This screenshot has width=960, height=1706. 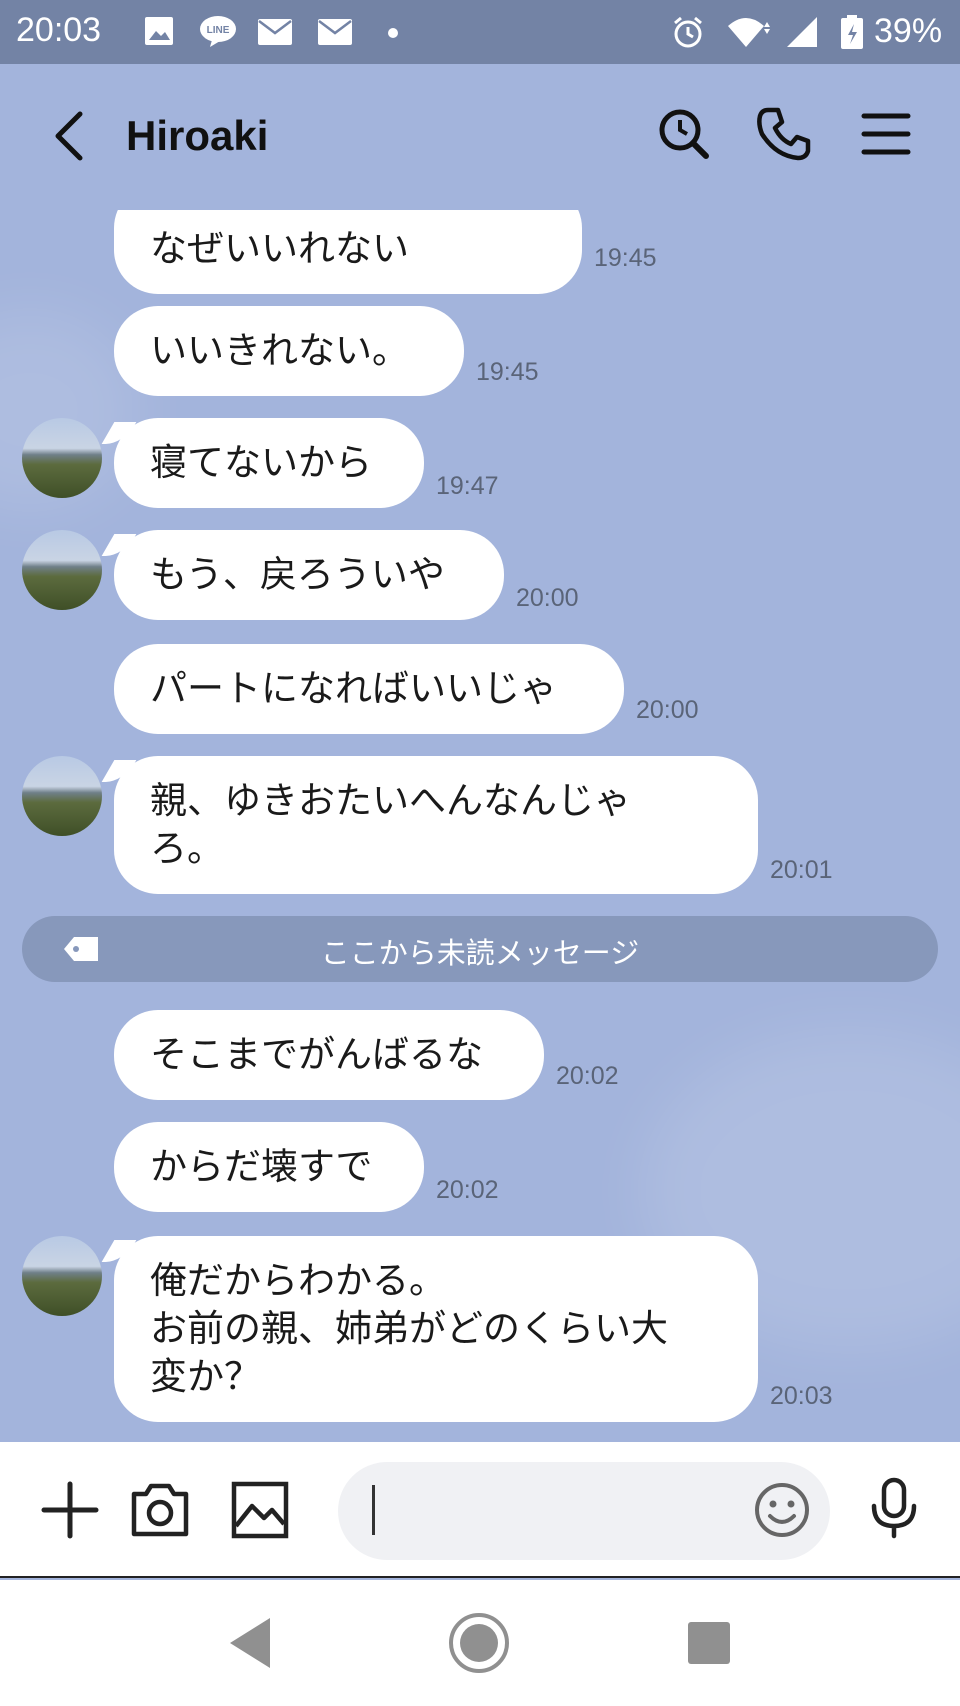 What do you see at coordinates (782, 1510) in the screenshot?
I see `emoji-icon` at bounding box center [782, 1510].